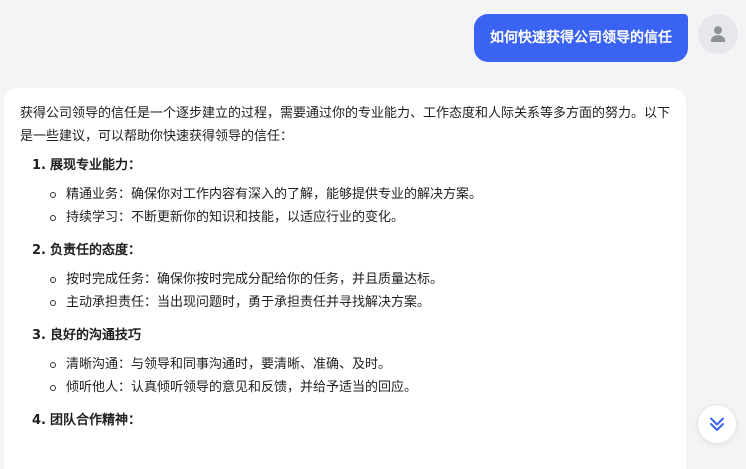  I want to click on section-number: 2., so click(39, 250).